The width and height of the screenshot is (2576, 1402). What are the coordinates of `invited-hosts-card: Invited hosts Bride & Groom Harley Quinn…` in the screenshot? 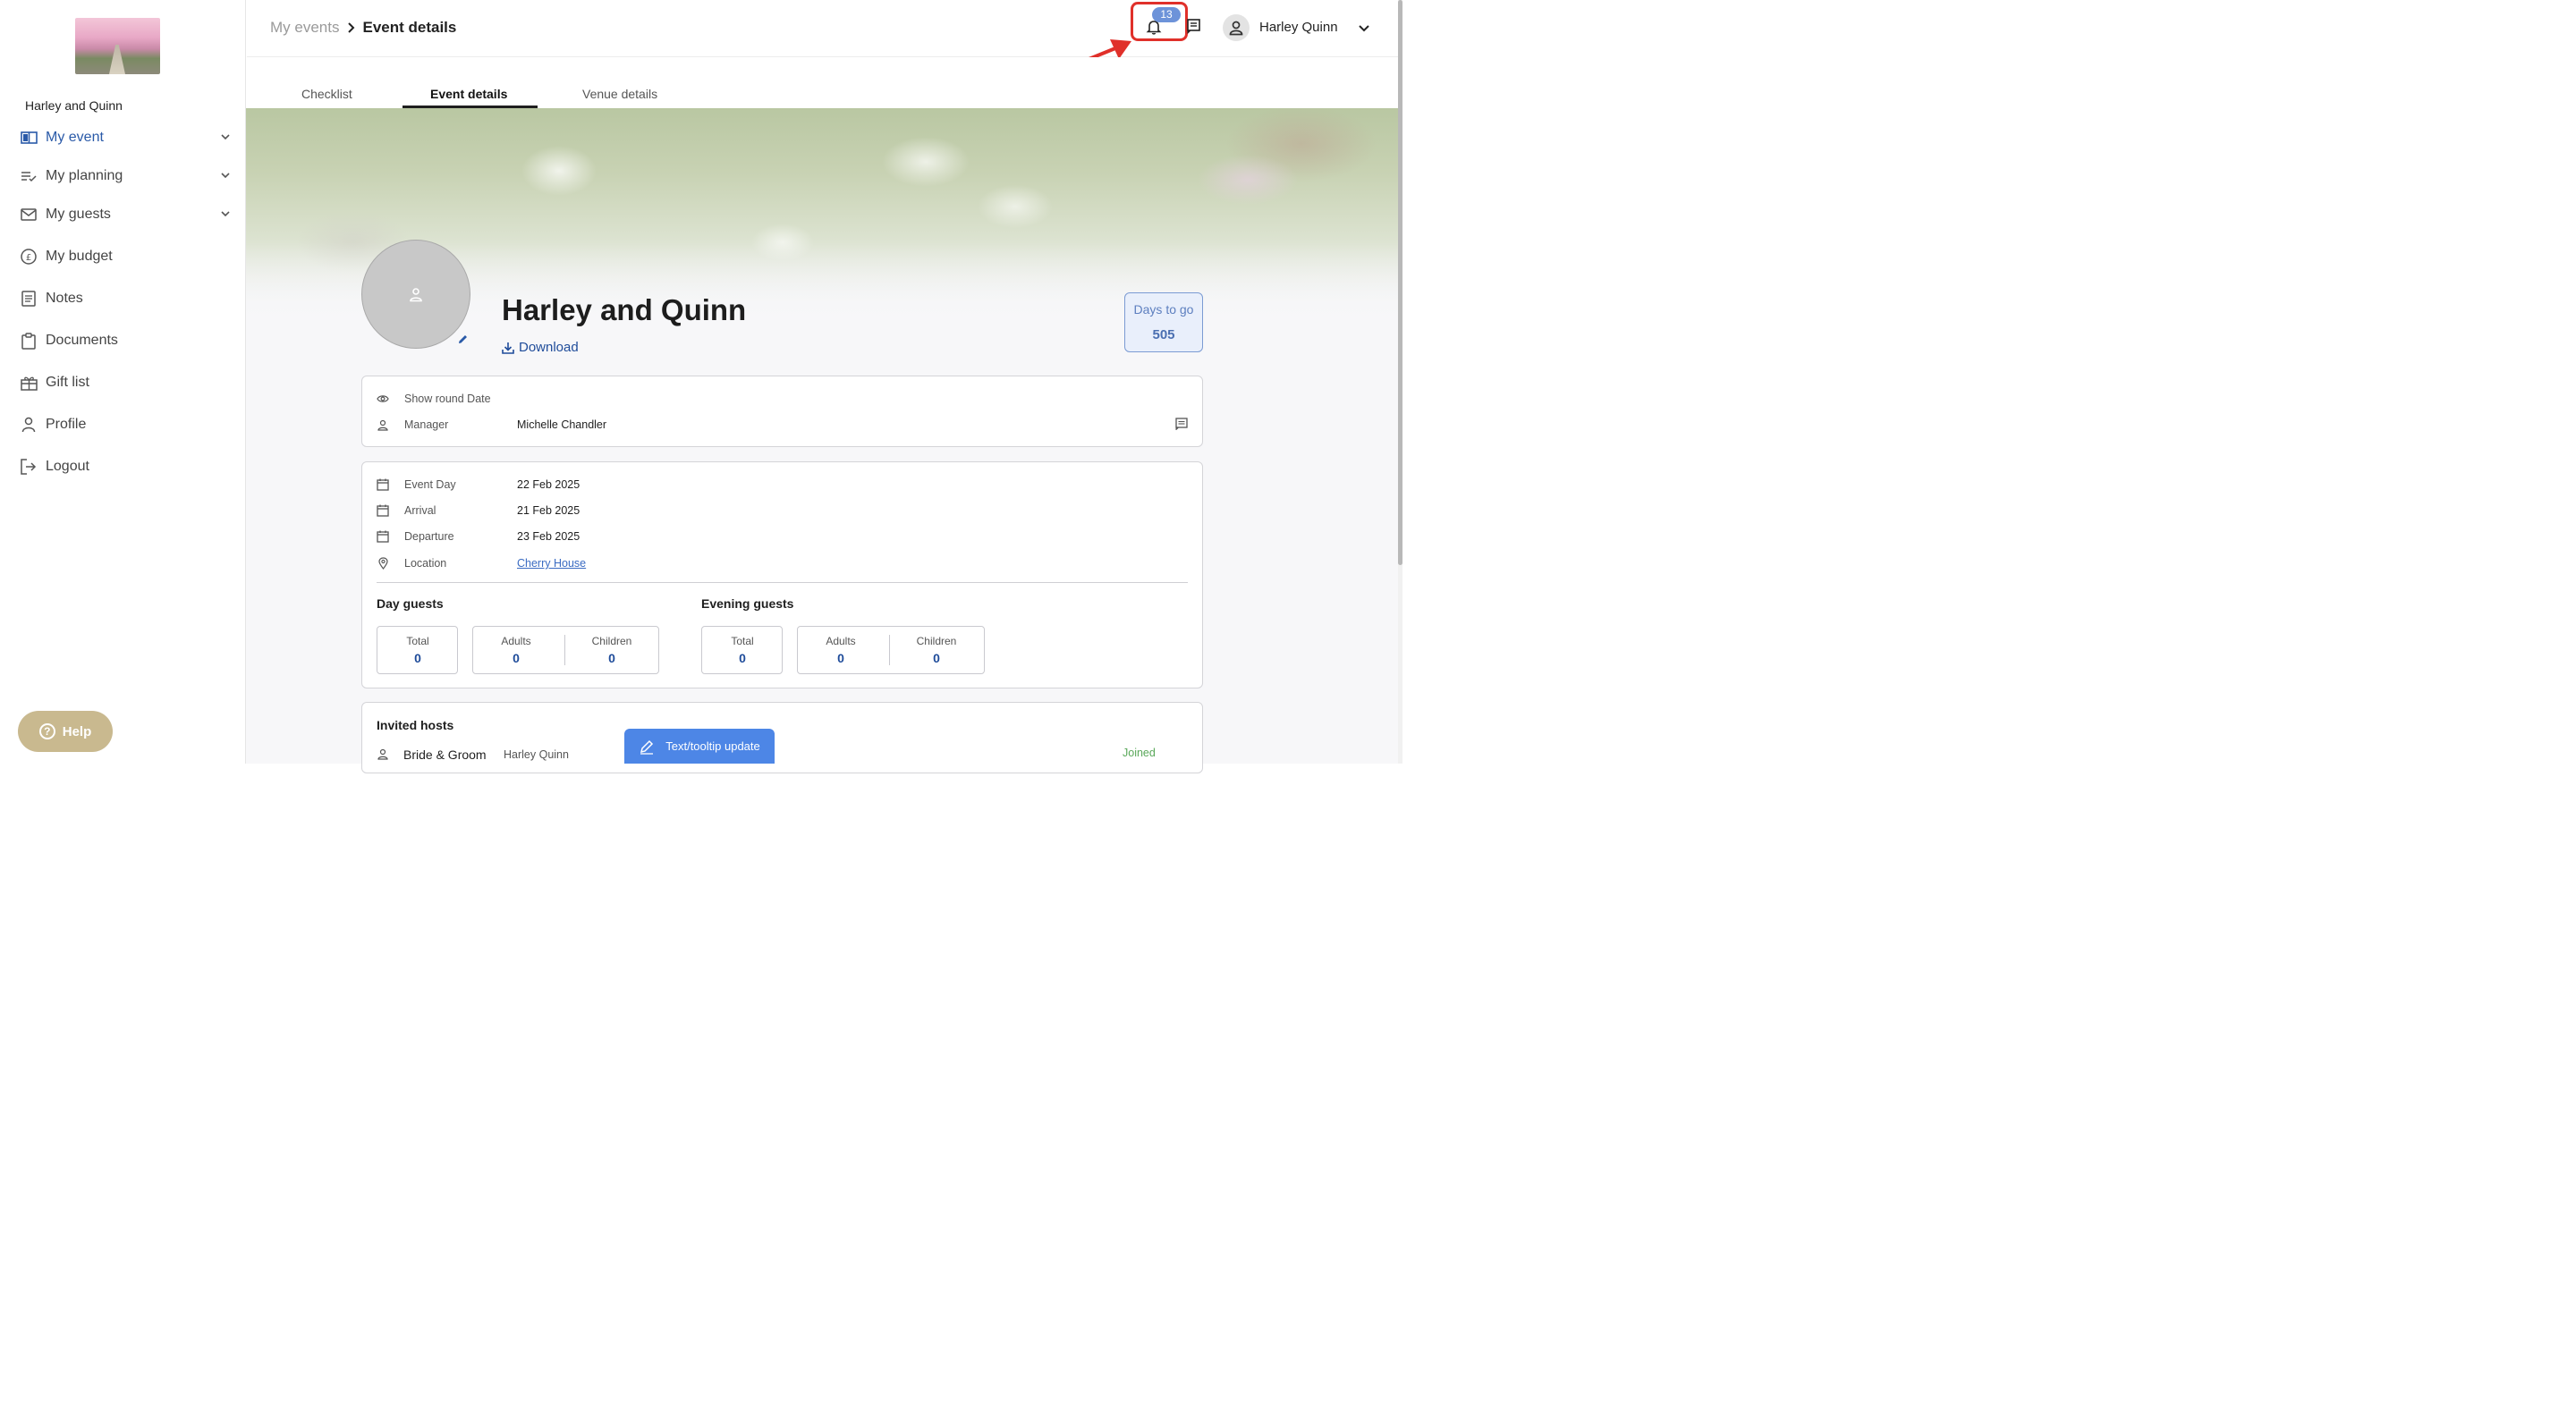 It's located at (782, 737).